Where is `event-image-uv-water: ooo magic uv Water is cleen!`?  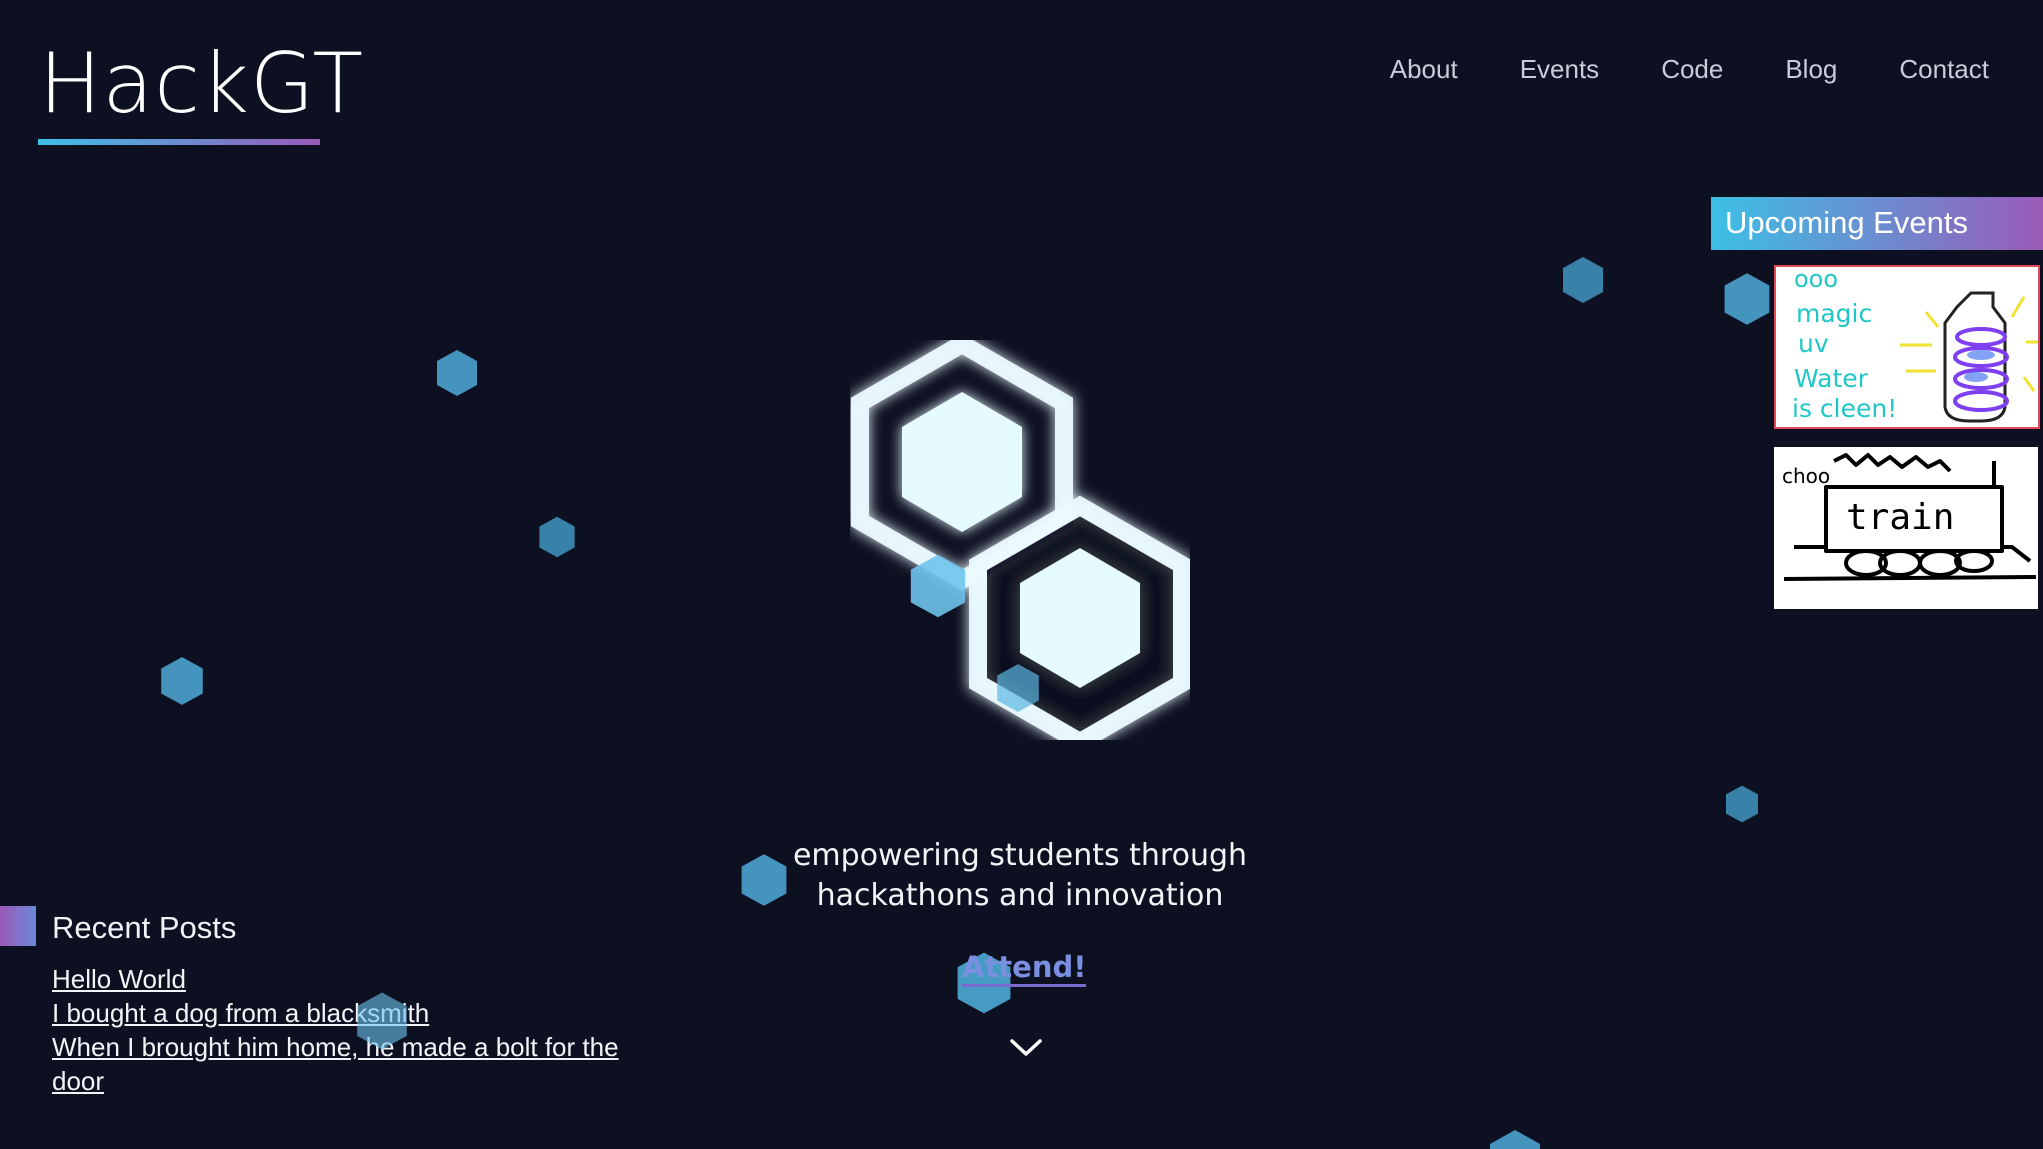
event-image-uv-water: ooo magic uv Water is cleen! is located at coordinates (1915, 345).